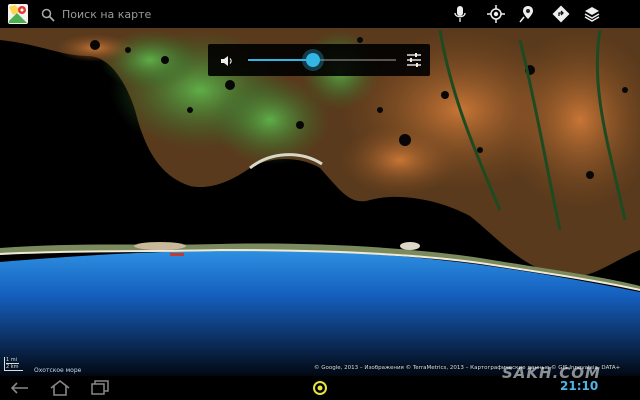 The height and width of the screenshot is (400, 640). Describe the element at coordinates (414, 62) in the screenshot. I see `sound-settings-icon` at that location.